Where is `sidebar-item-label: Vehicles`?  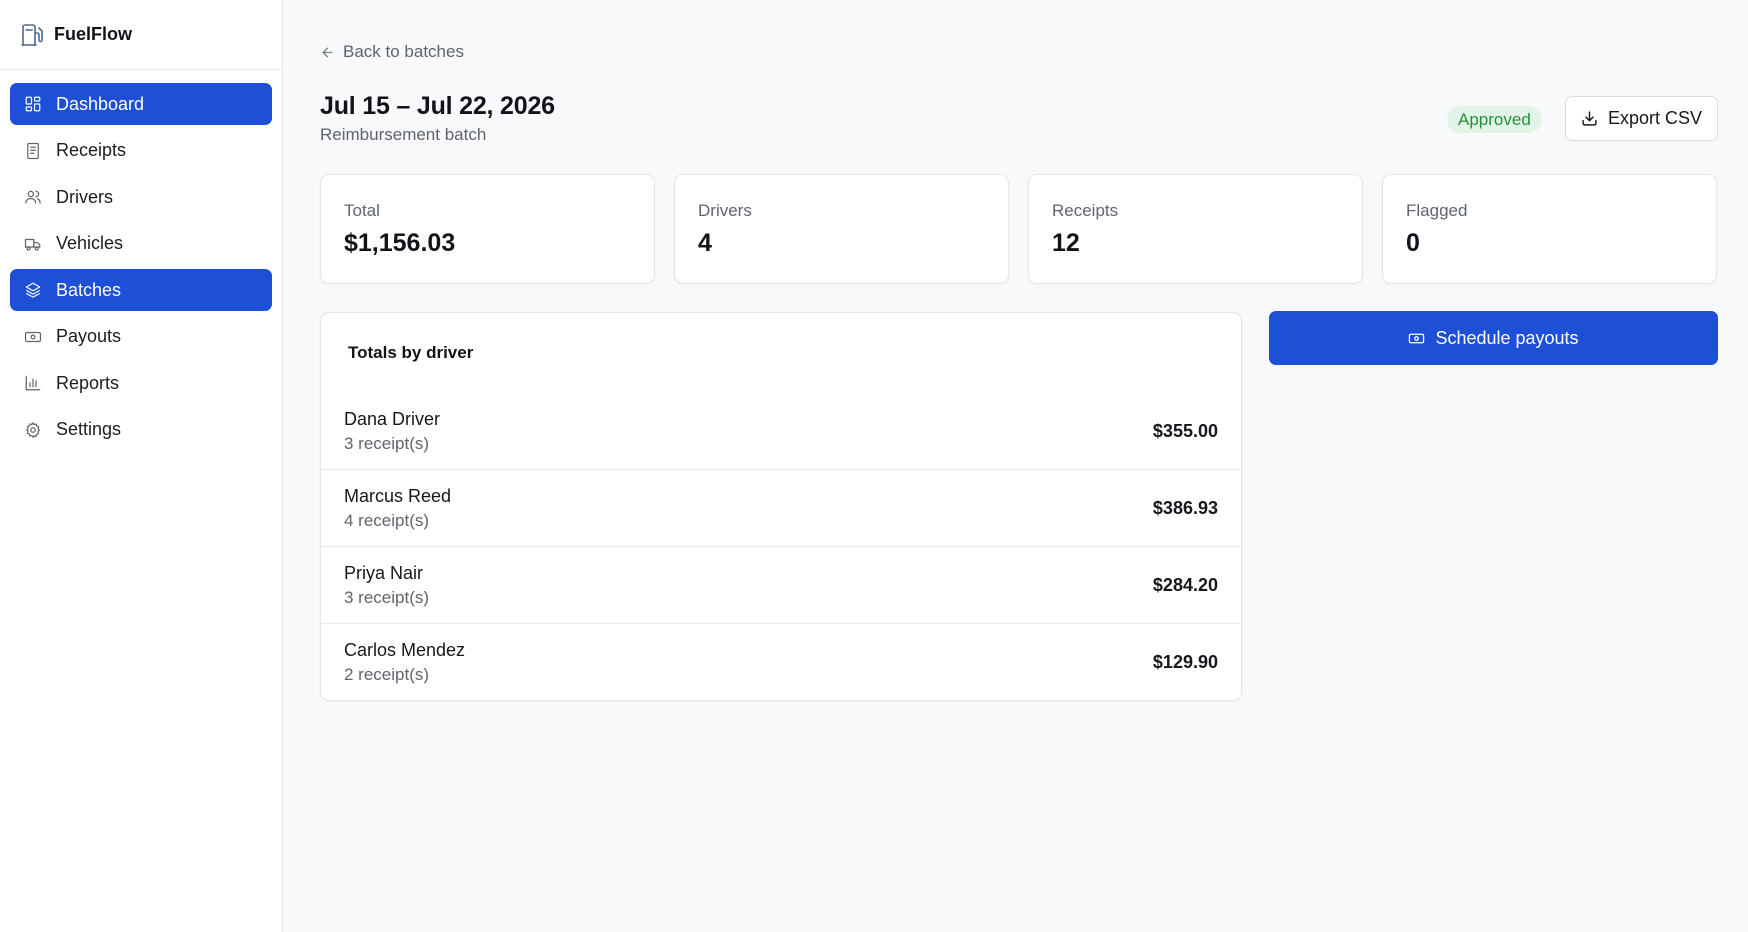 sidebar-item-label: Vehicles is located at coordinates (90, 243).